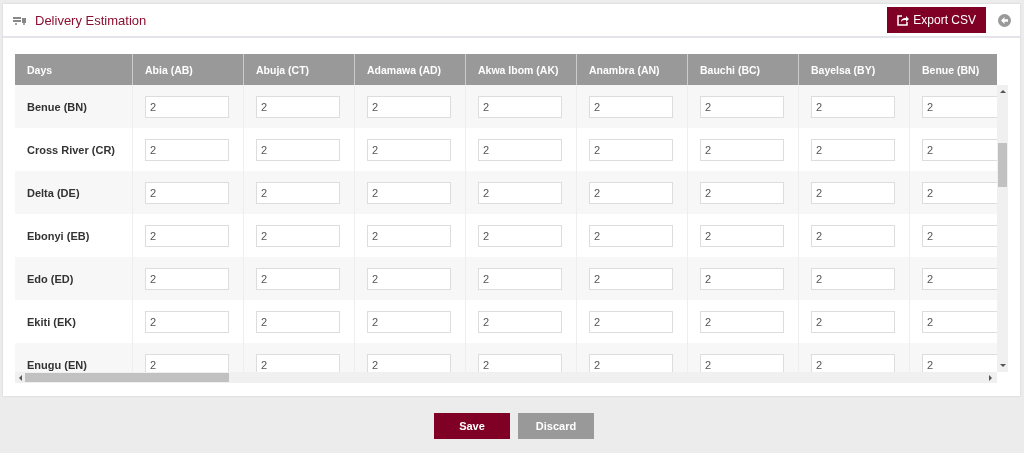  Describe the element at coordinates (20, 20) in the screenshot. I see `truck-icon` at that location.